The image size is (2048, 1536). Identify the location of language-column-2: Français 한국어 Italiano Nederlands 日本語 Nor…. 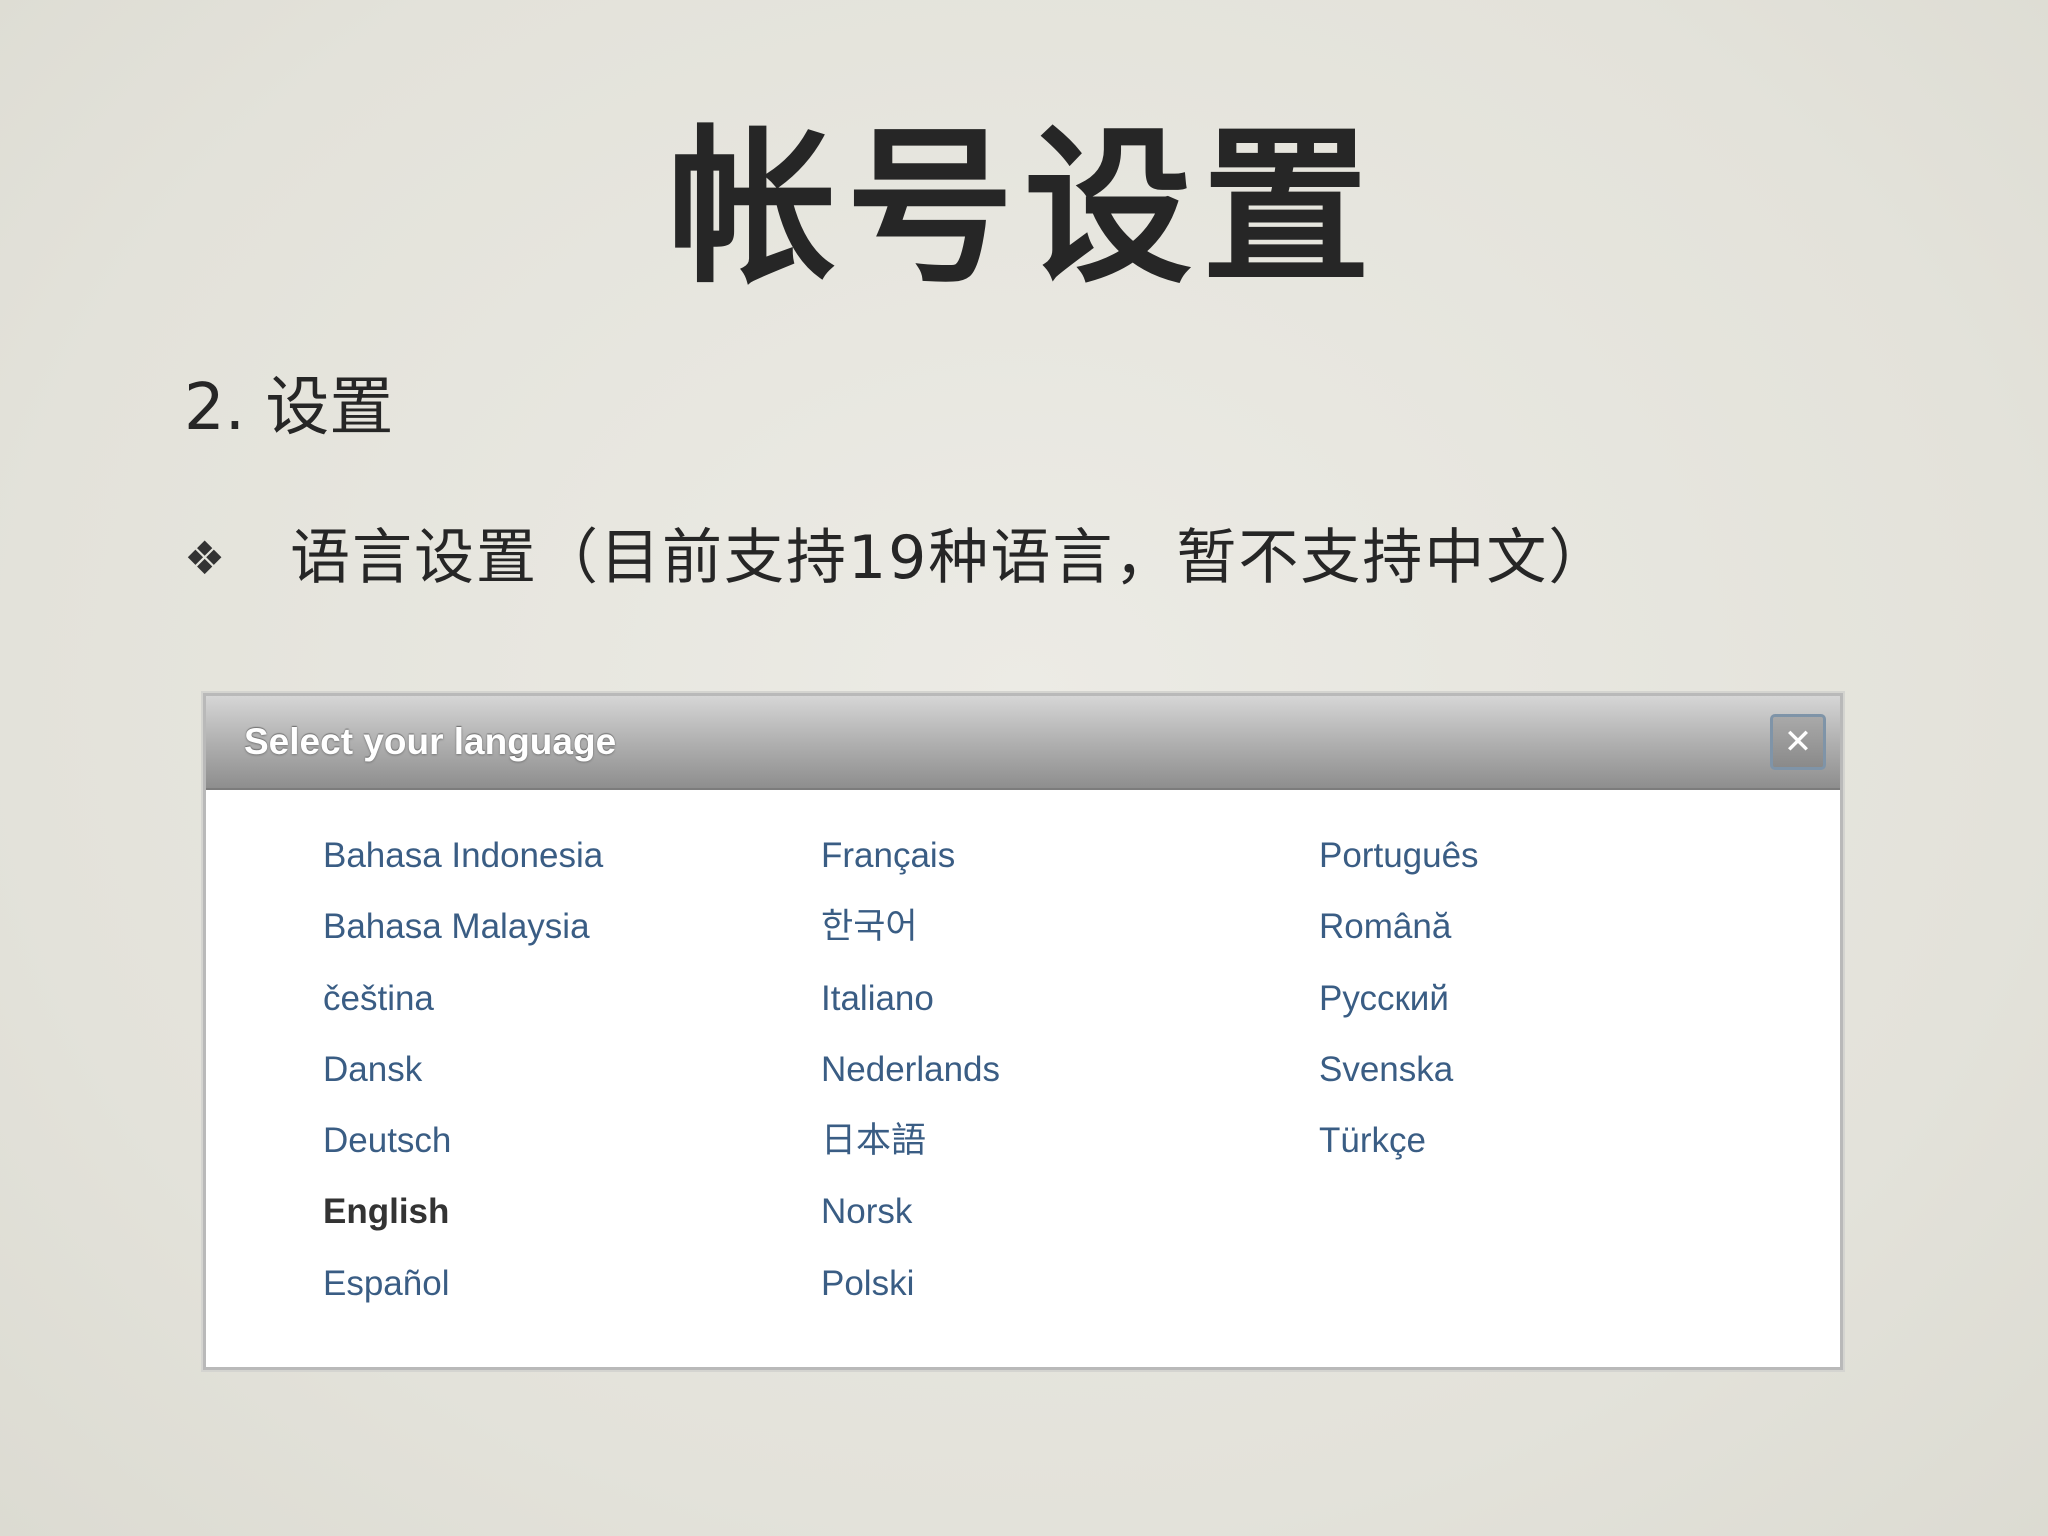
(910, 1069).